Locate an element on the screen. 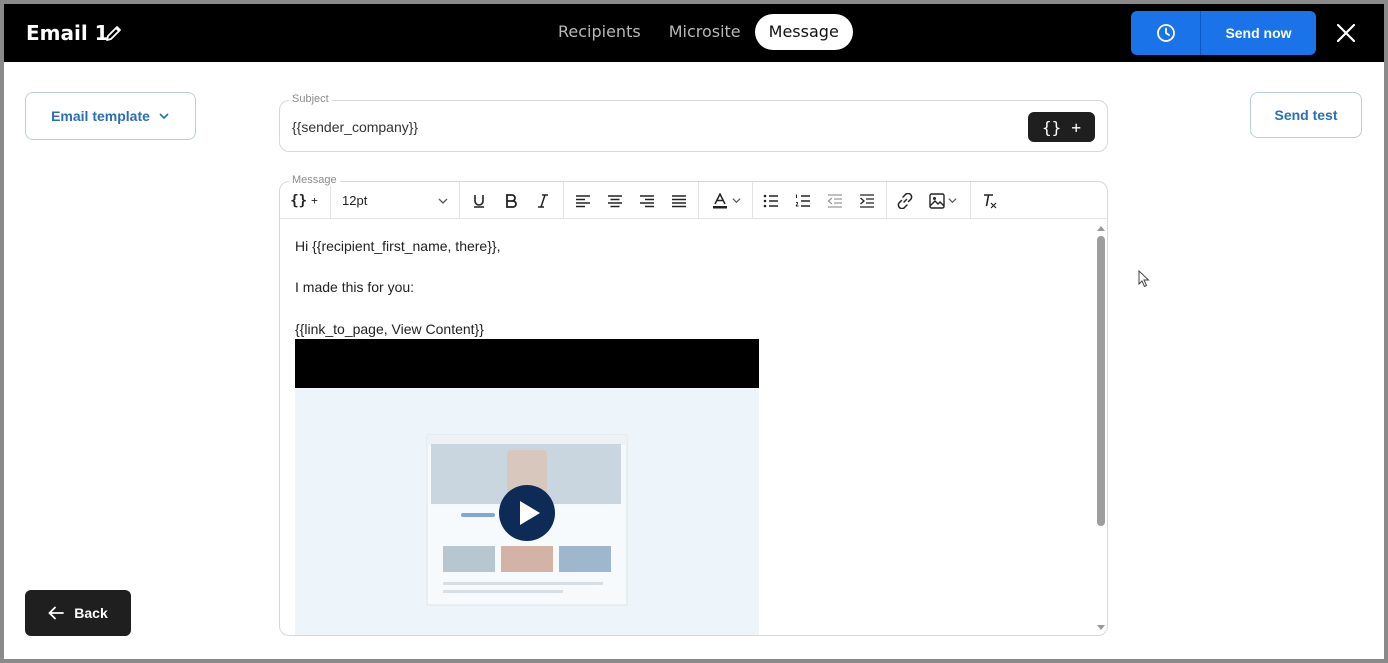 The height and width of the screenshot is (663, 1388). bold-icon is located at coordinates (511, 200).